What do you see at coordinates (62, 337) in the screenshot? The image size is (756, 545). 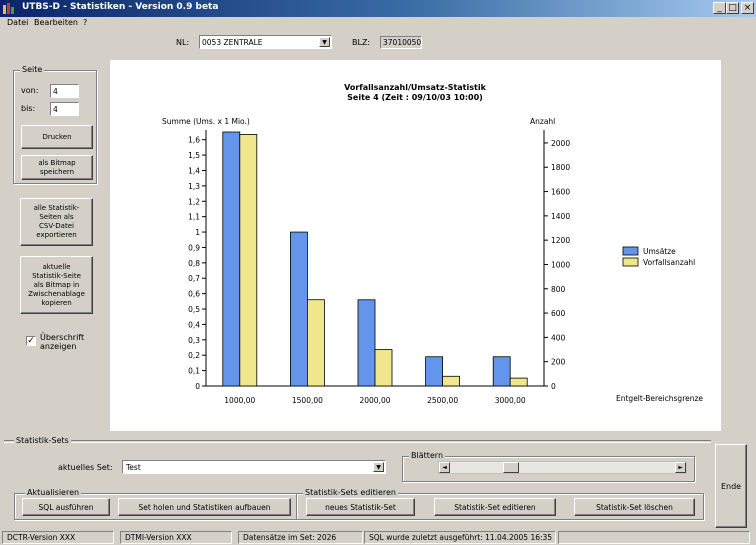 I see `caption-label-1: Überschrift` at bounding box center [62, 337].